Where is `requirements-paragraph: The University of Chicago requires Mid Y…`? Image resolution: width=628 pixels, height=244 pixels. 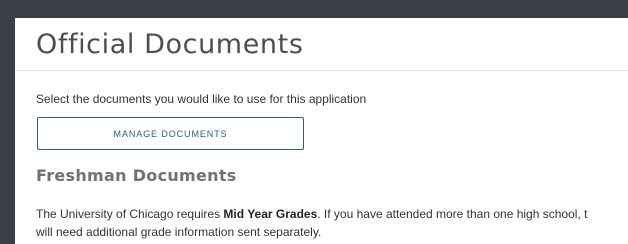 requirements-paragraph: The University of Chicago requires Mid Y… is located at coordinates (332, 223).